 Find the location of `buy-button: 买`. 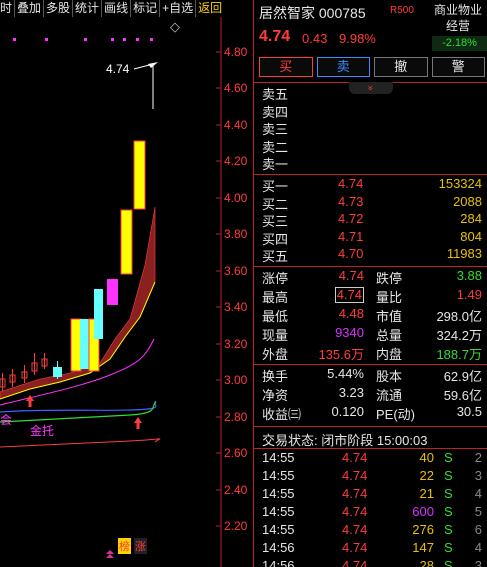

buy-button: 买 is located at coordinates (286, 67).